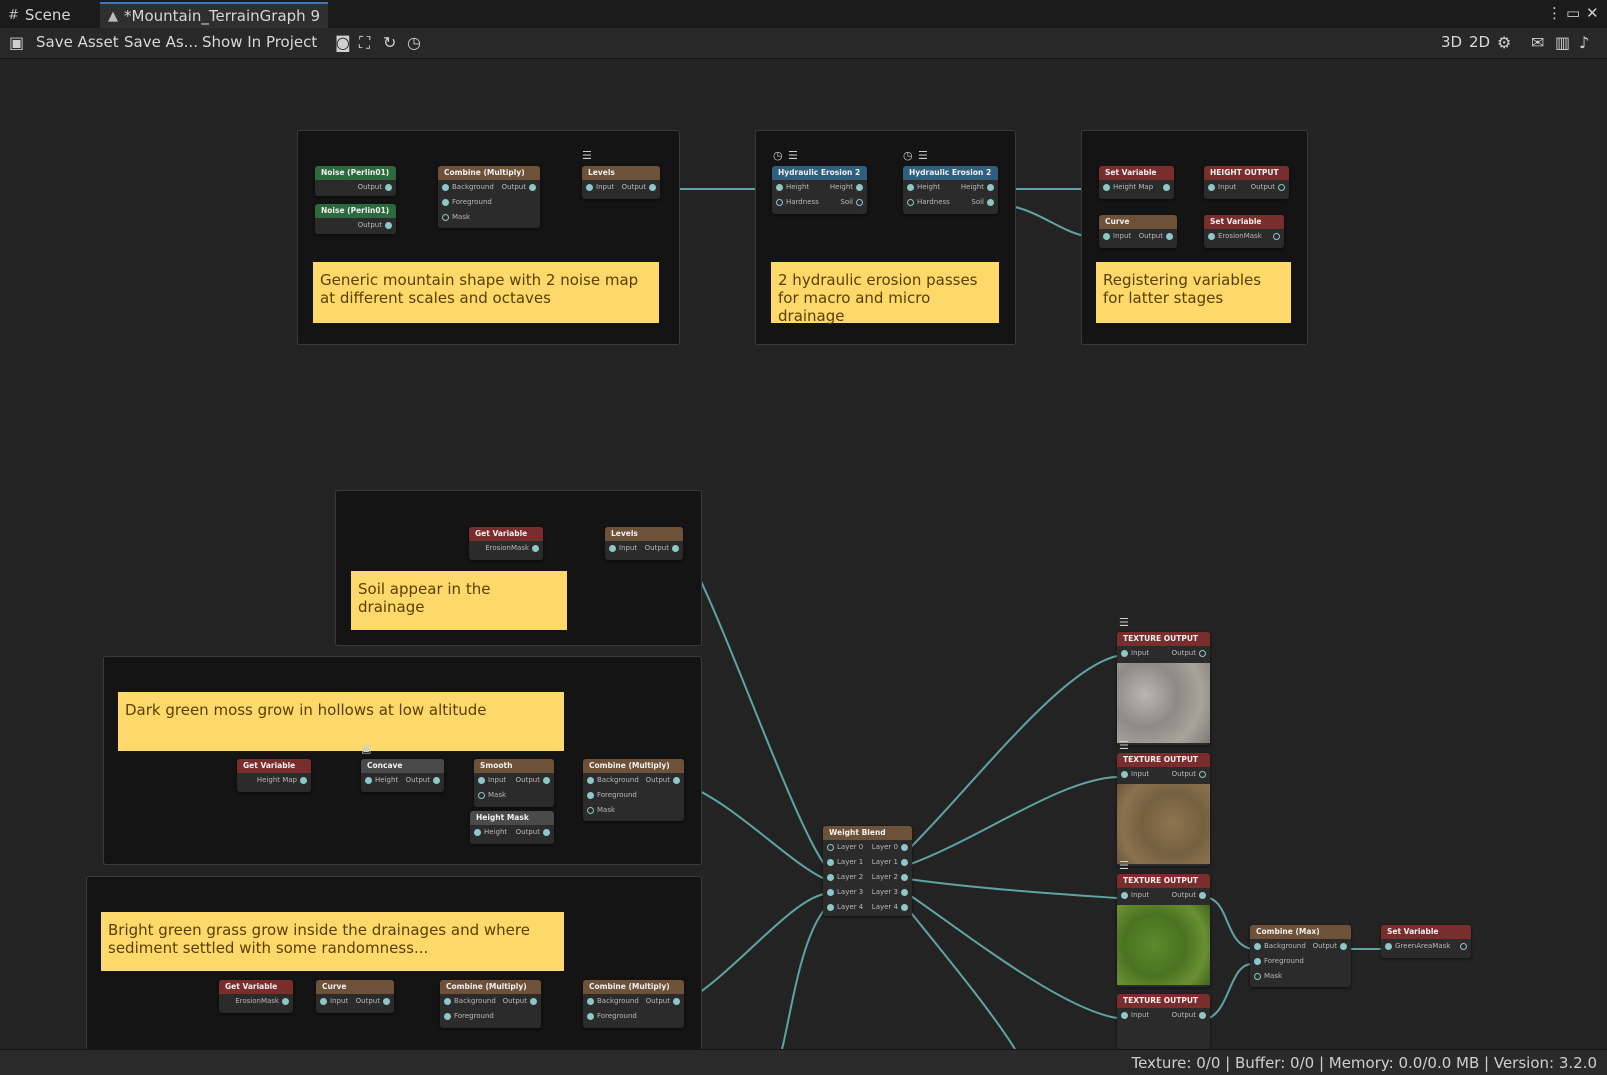 This screenshot has width=1607, height=1075. Describe the element at coordinates (1244, 231) in the screenshot. I see `node-set-variable-erosion-mask: Set Variable ErosionMask` at that location.